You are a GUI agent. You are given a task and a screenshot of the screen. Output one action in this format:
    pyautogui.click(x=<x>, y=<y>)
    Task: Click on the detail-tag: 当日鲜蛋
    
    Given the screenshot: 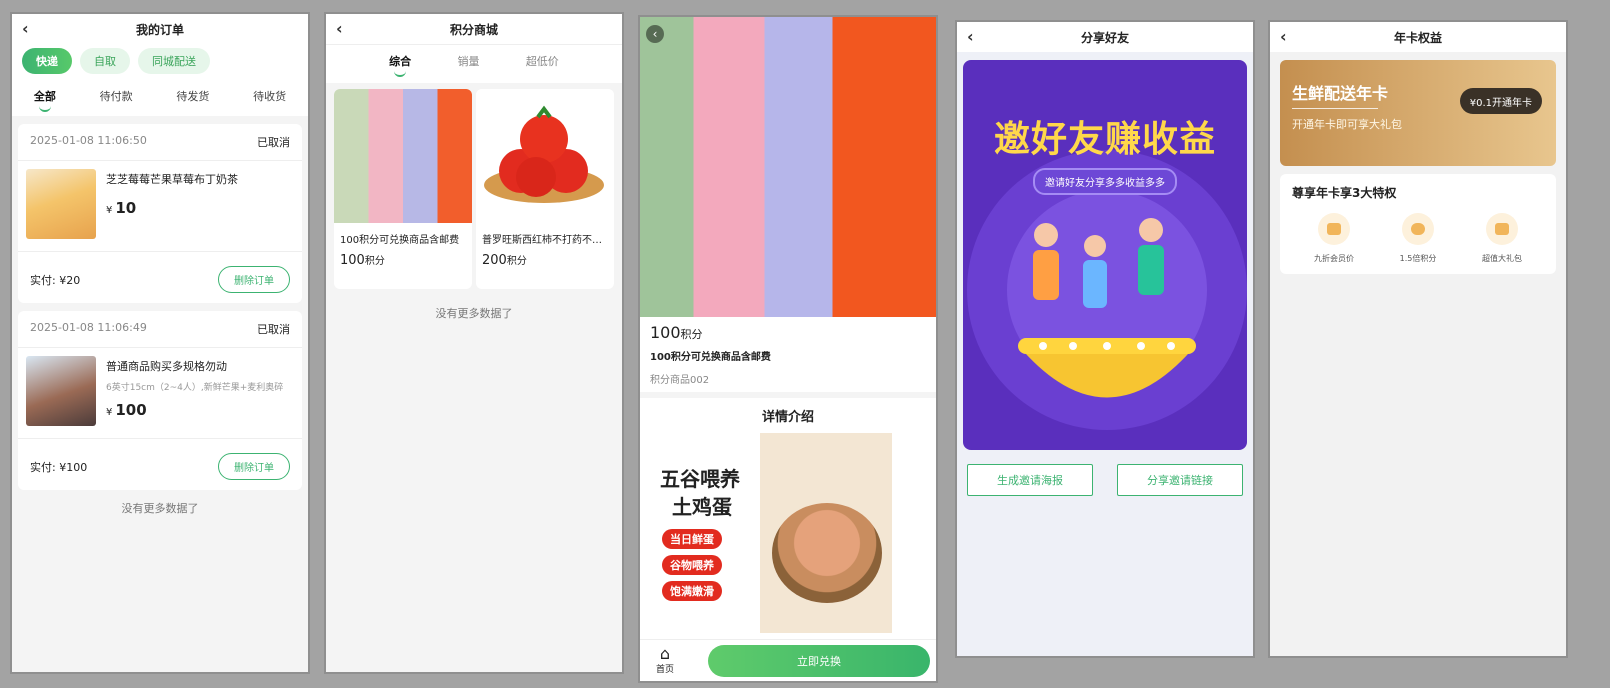 What is the action you would take?
    pyautogui.click(x=692, y=539)
    